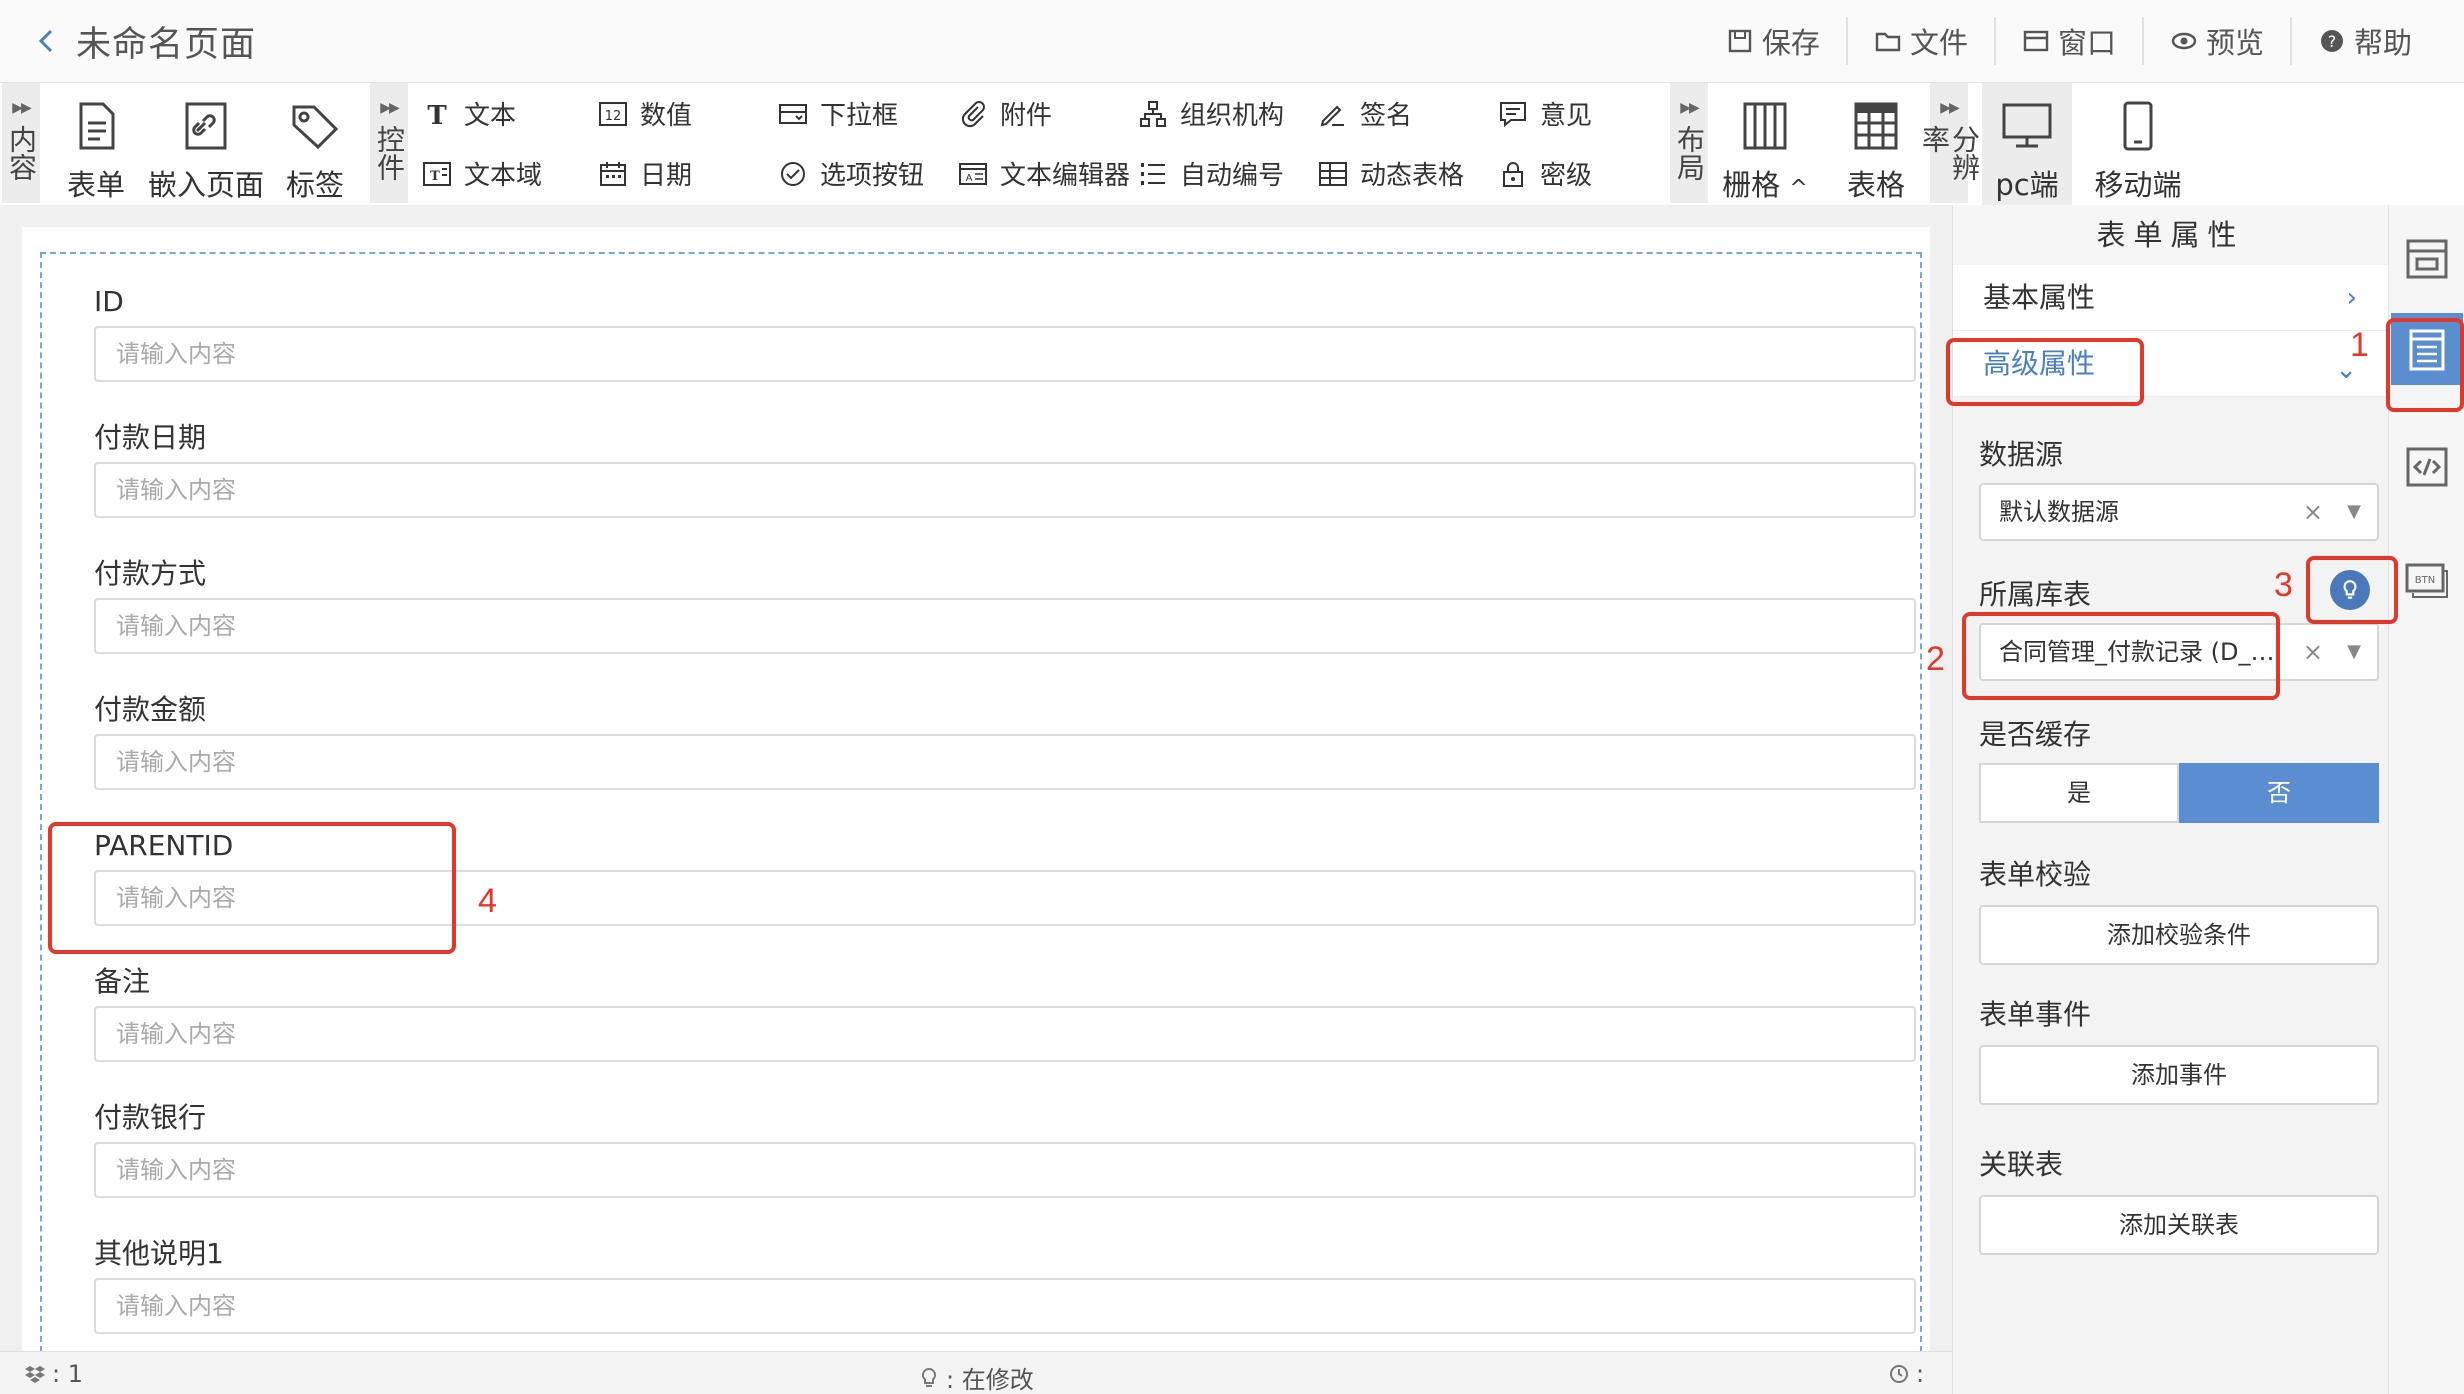 This screenshot has height=1394, width=2464. I want to click on field-label: 付款银行, so click(150, 1117).